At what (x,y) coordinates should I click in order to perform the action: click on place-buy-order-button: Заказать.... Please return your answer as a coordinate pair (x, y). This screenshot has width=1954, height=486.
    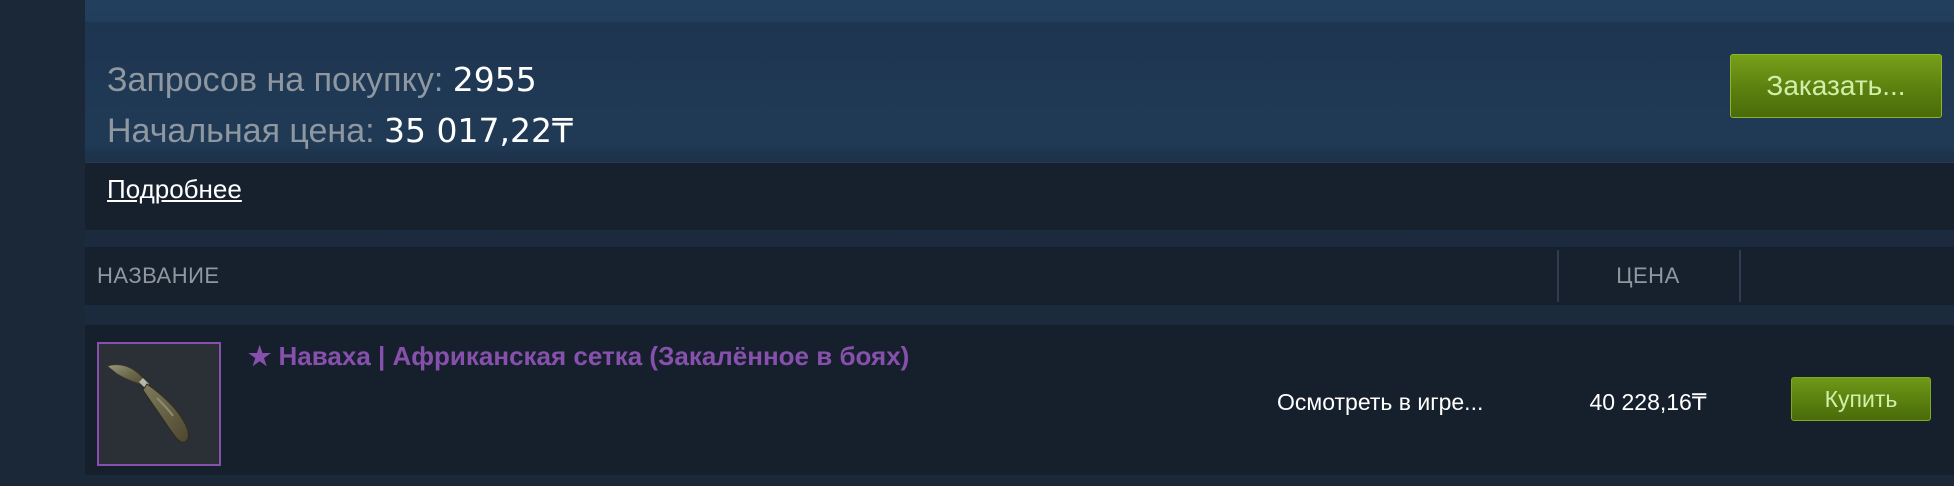
    Looking at the image, I should click on (1836, 86).